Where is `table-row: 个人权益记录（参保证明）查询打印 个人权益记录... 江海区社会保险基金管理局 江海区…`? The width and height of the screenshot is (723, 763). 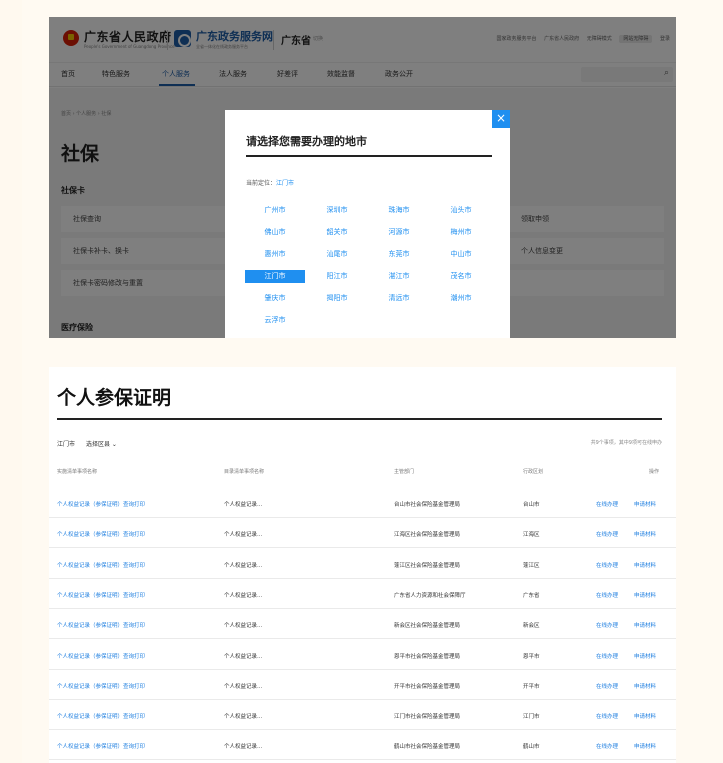 table-row: 个人权益记录（参保证明）查询打印 个人权益记录... 江海区社会保险基金管理局 江海区… is located at coordinates (362, 533).